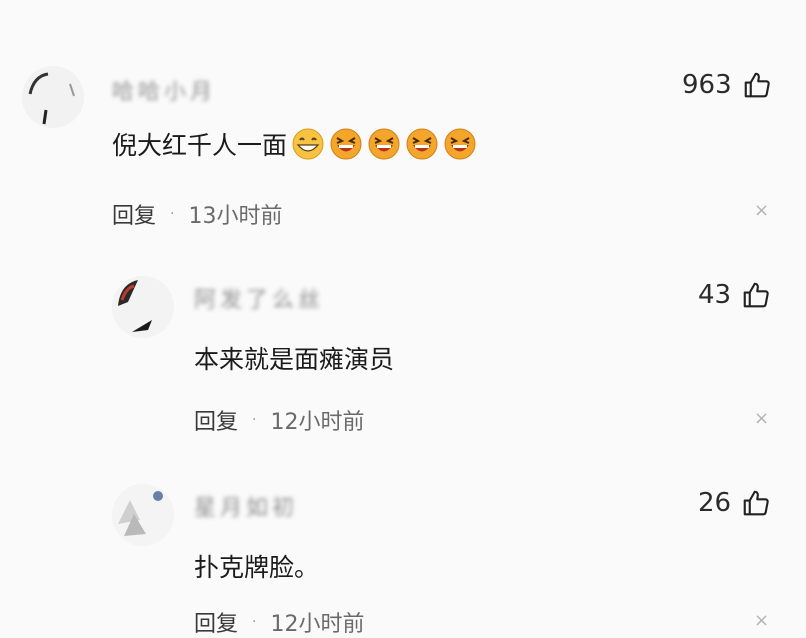  I want to click on comment-text: 扑克牌脸。, so click(257, 567).